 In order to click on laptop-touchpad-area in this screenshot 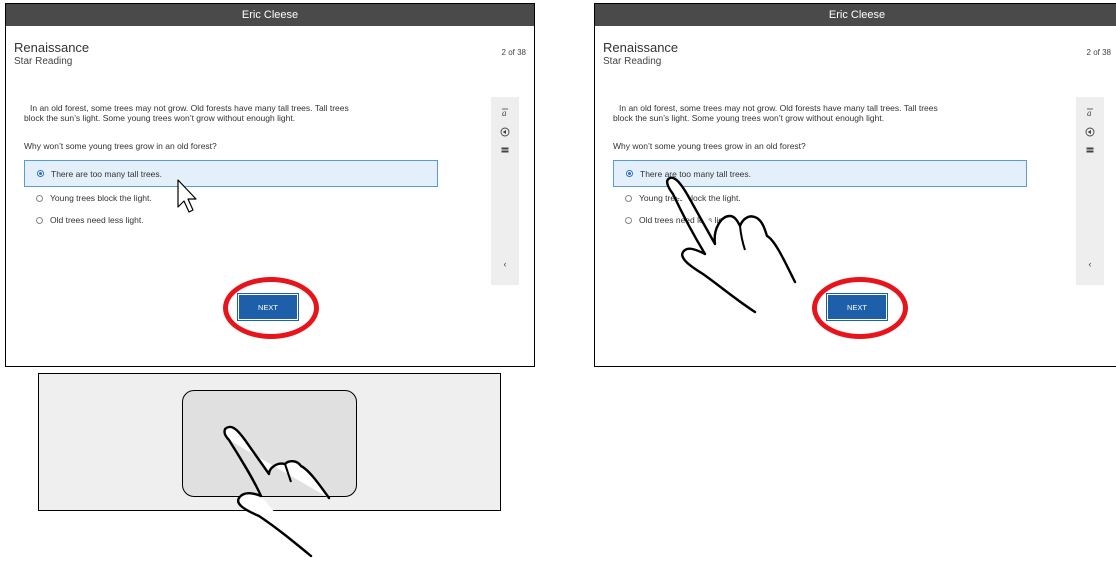, I will do `click(269, 465)`.